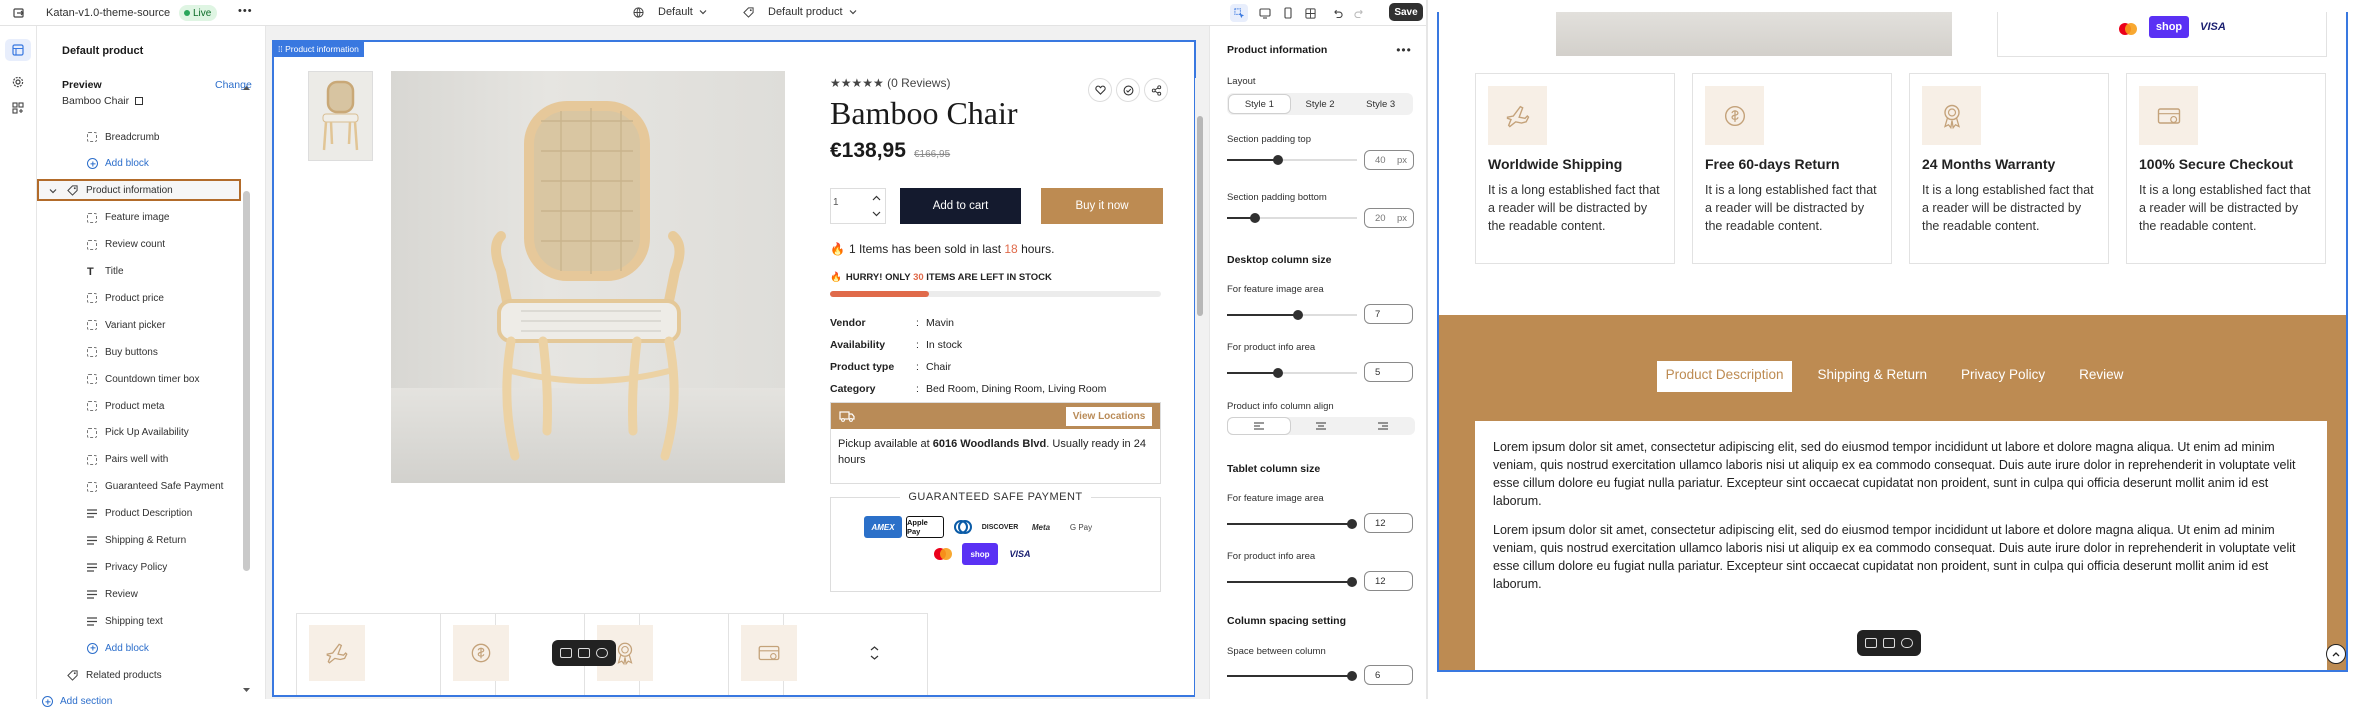  I want to click on feature-area-knob, so click(1298, 315).